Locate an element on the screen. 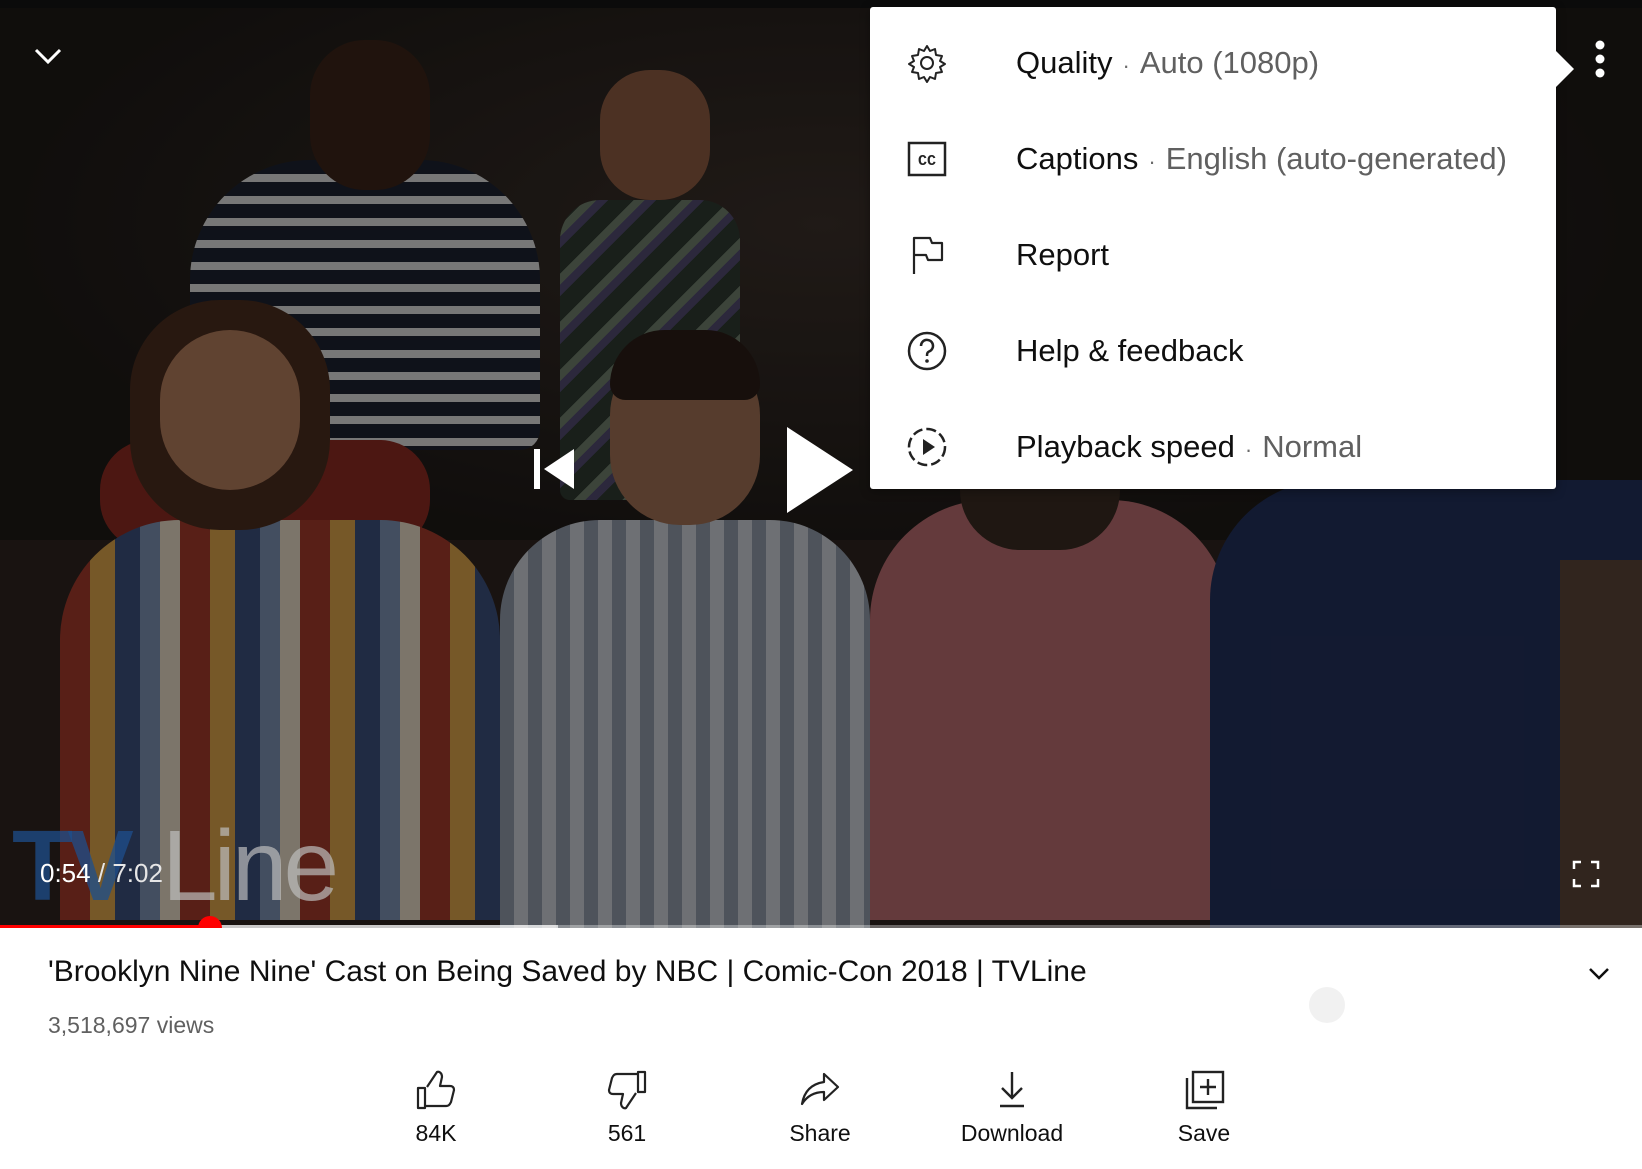 The height and width of the screenshot is (1169, 1642). view-count: 3,518,697 views is located at coordinates (131, 1025).